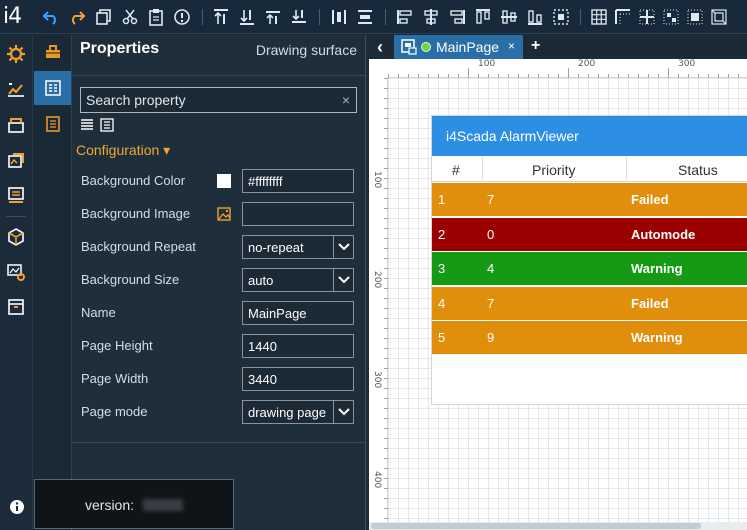 The image size is (747, 530). I want to click on column-header: Priority, so click(554, 170).